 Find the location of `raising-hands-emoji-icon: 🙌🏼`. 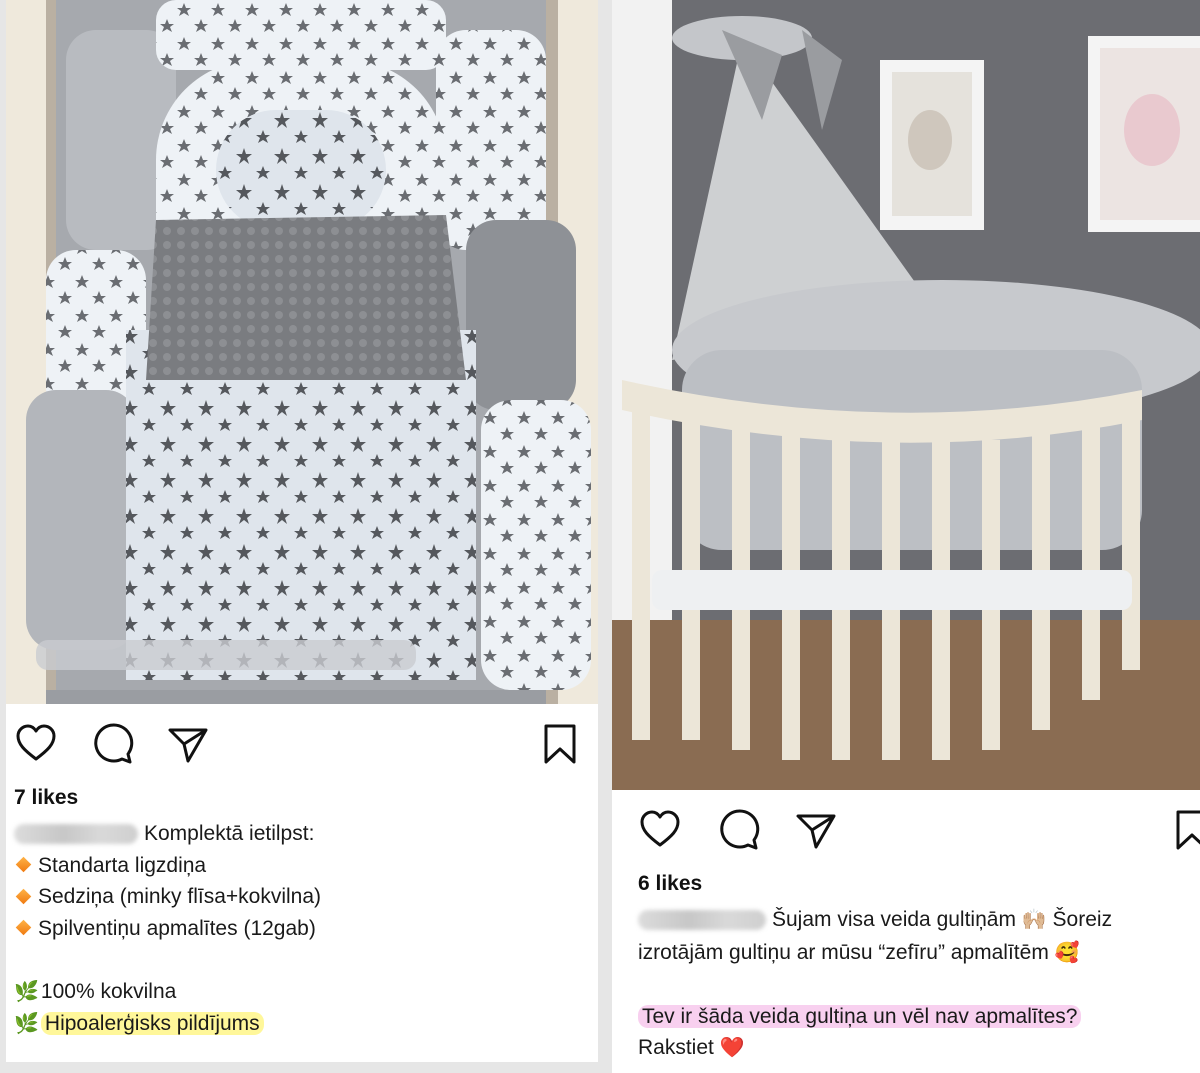

raising-hands-emoji-icon: 🙌🏼 is located at coordinates (1034, 920).